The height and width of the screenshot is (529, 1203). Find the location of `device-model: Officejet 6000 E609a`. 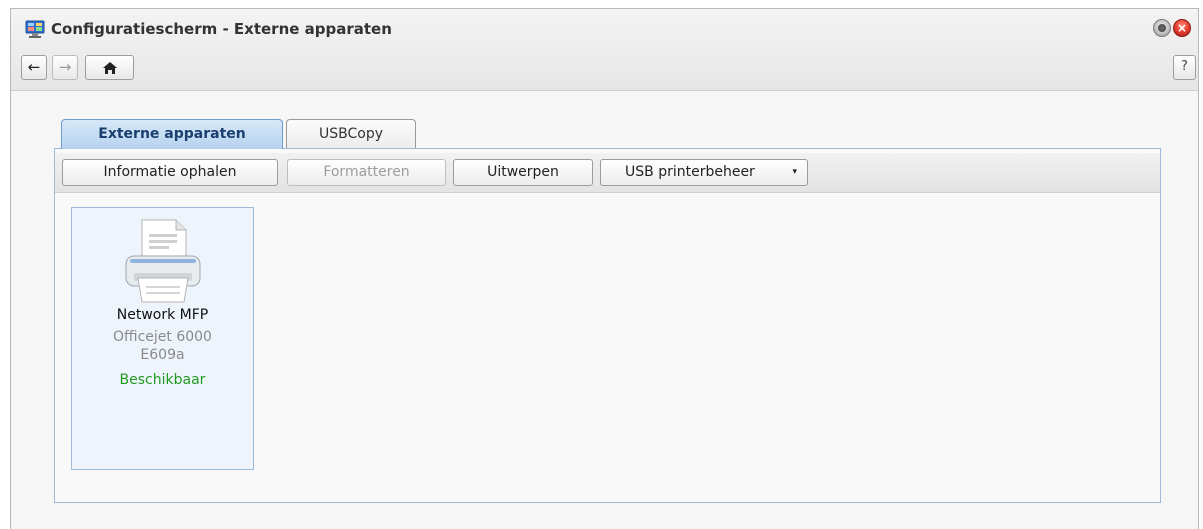

device-model: Officejet 6000 E609a is located at coordinates (162, 346).